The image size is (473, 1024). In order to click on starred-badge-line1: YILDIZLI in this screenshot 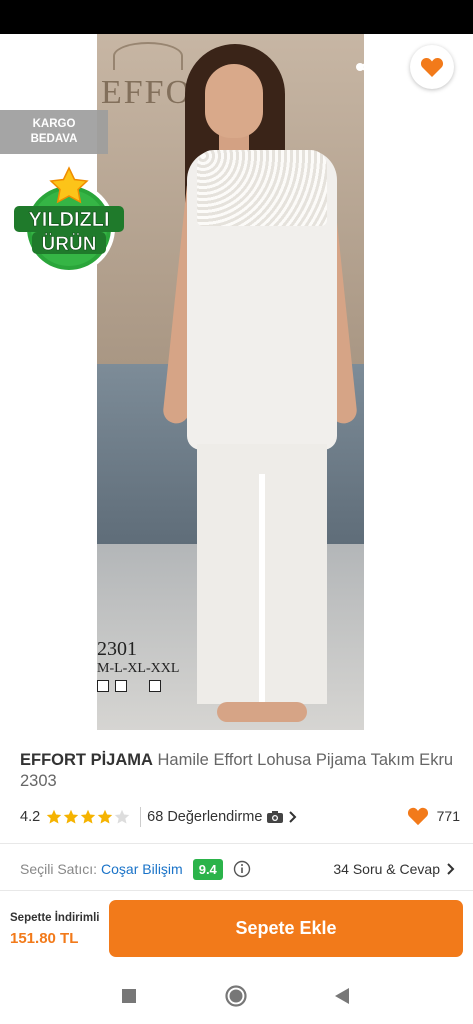, I will do `click(68, 220)`.